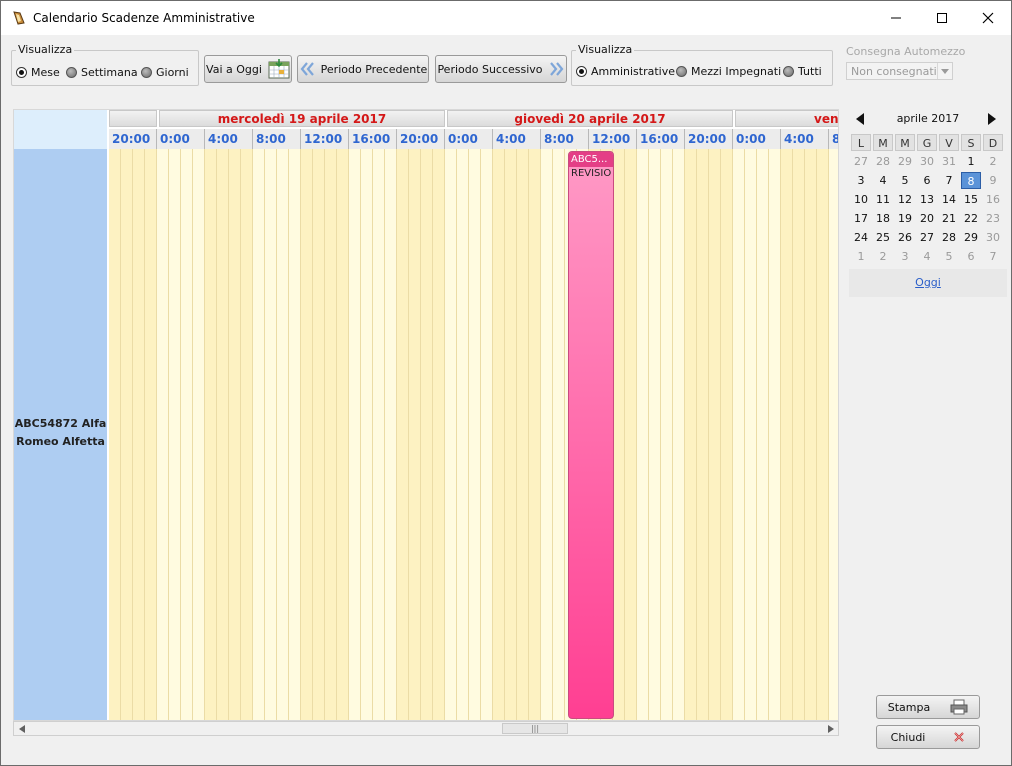 This screenshot has width=1012, height=766. What do you see at coordinates (506, 18) in the screenshot?
I see `title-bar: Calendario Scadenze Amministrative` at bounding box center [506, 18].